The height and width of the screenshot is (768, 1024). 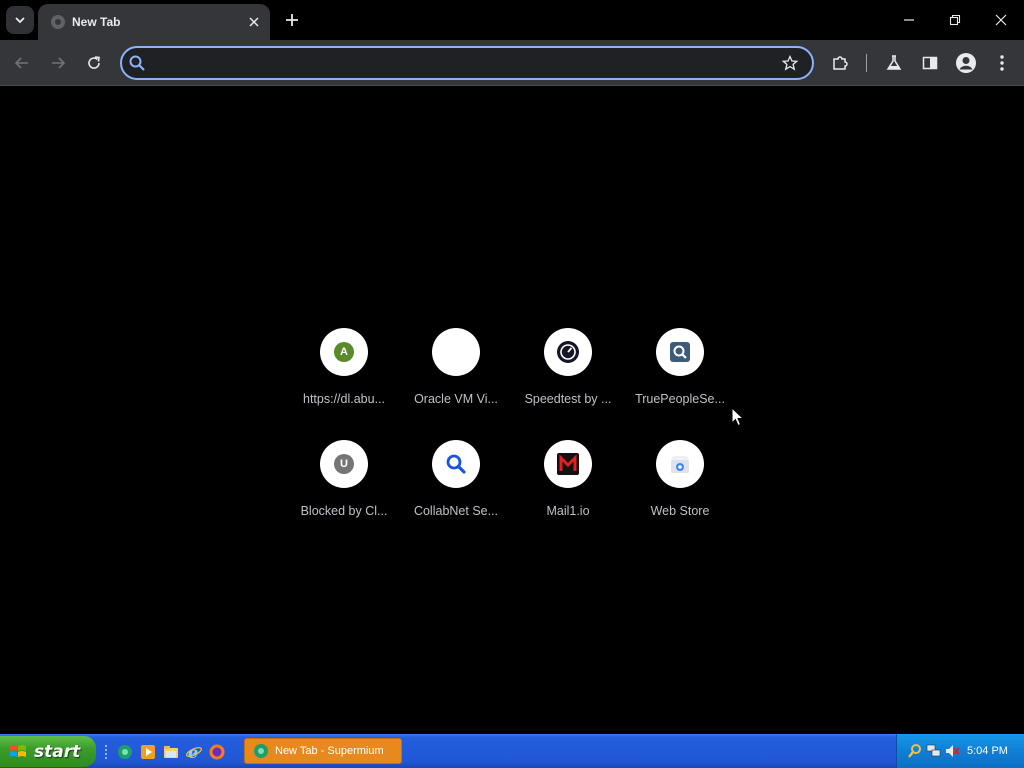 I want to click on quick-launch-media-player-icon, so click(x=148, y=752).